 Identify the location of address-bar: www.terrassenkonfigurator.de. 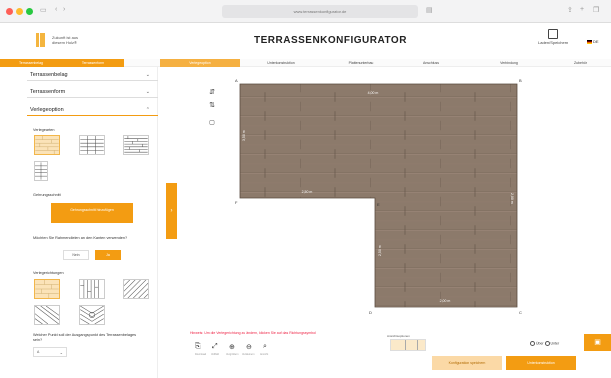
(320, 11).